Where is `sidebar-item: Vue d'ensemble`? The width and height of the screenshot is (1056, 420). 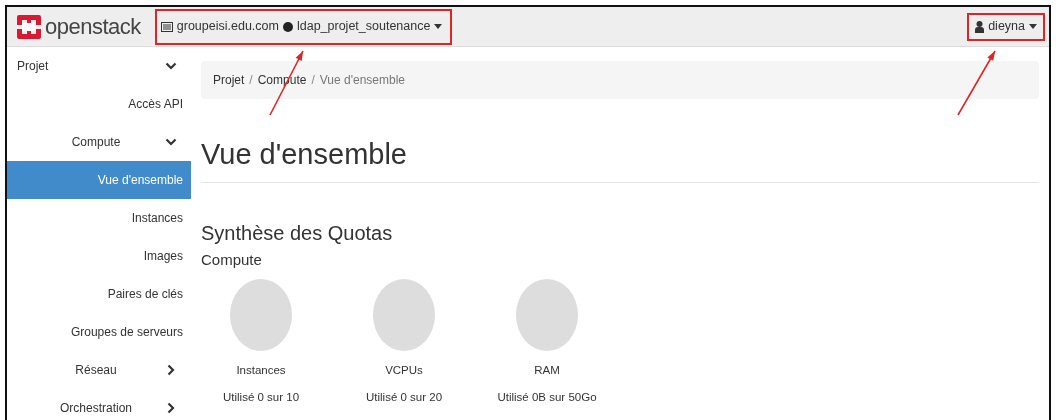
sidebar-item: Vue d'ensemble is located at coordinates (99, 180).